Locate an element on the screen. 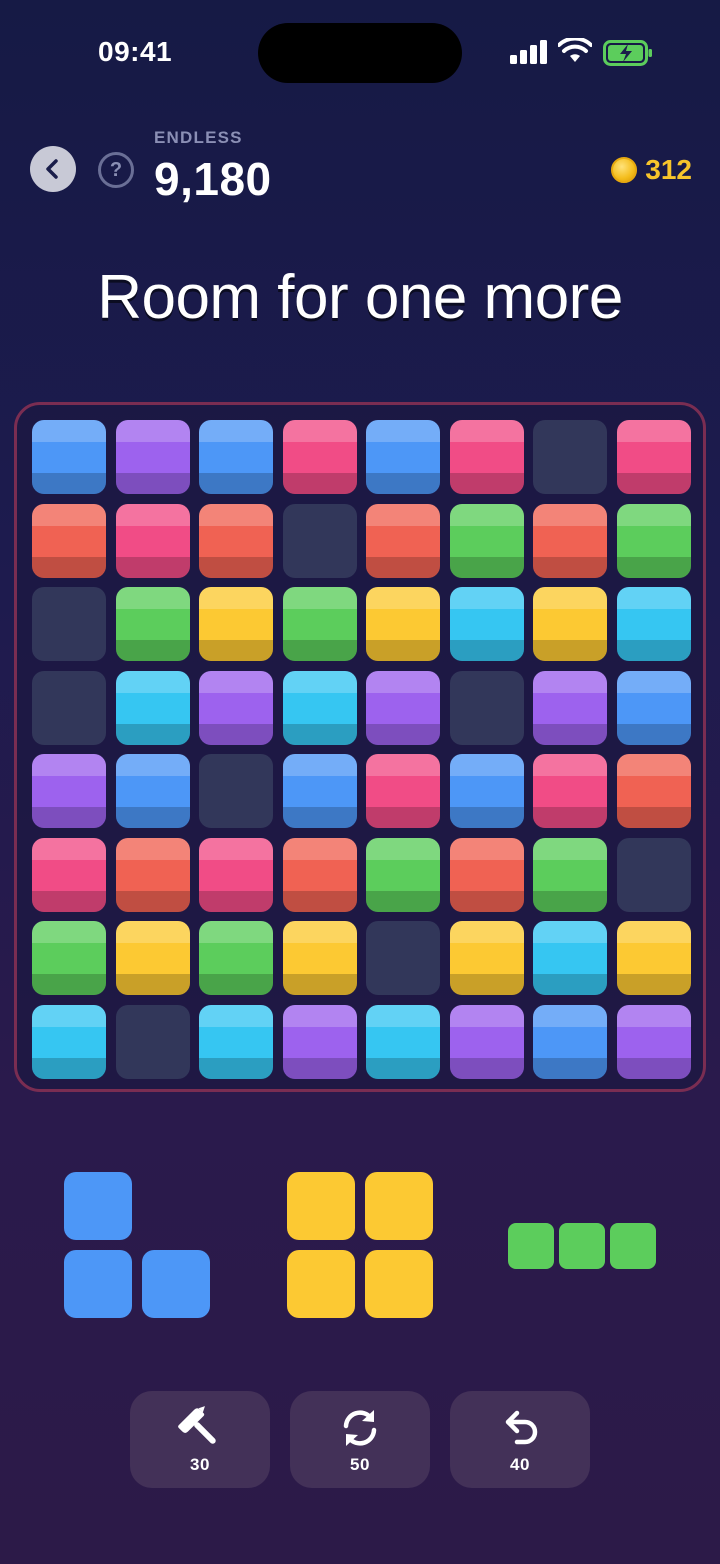  wifi-icon is located at coordinates (575, 50).